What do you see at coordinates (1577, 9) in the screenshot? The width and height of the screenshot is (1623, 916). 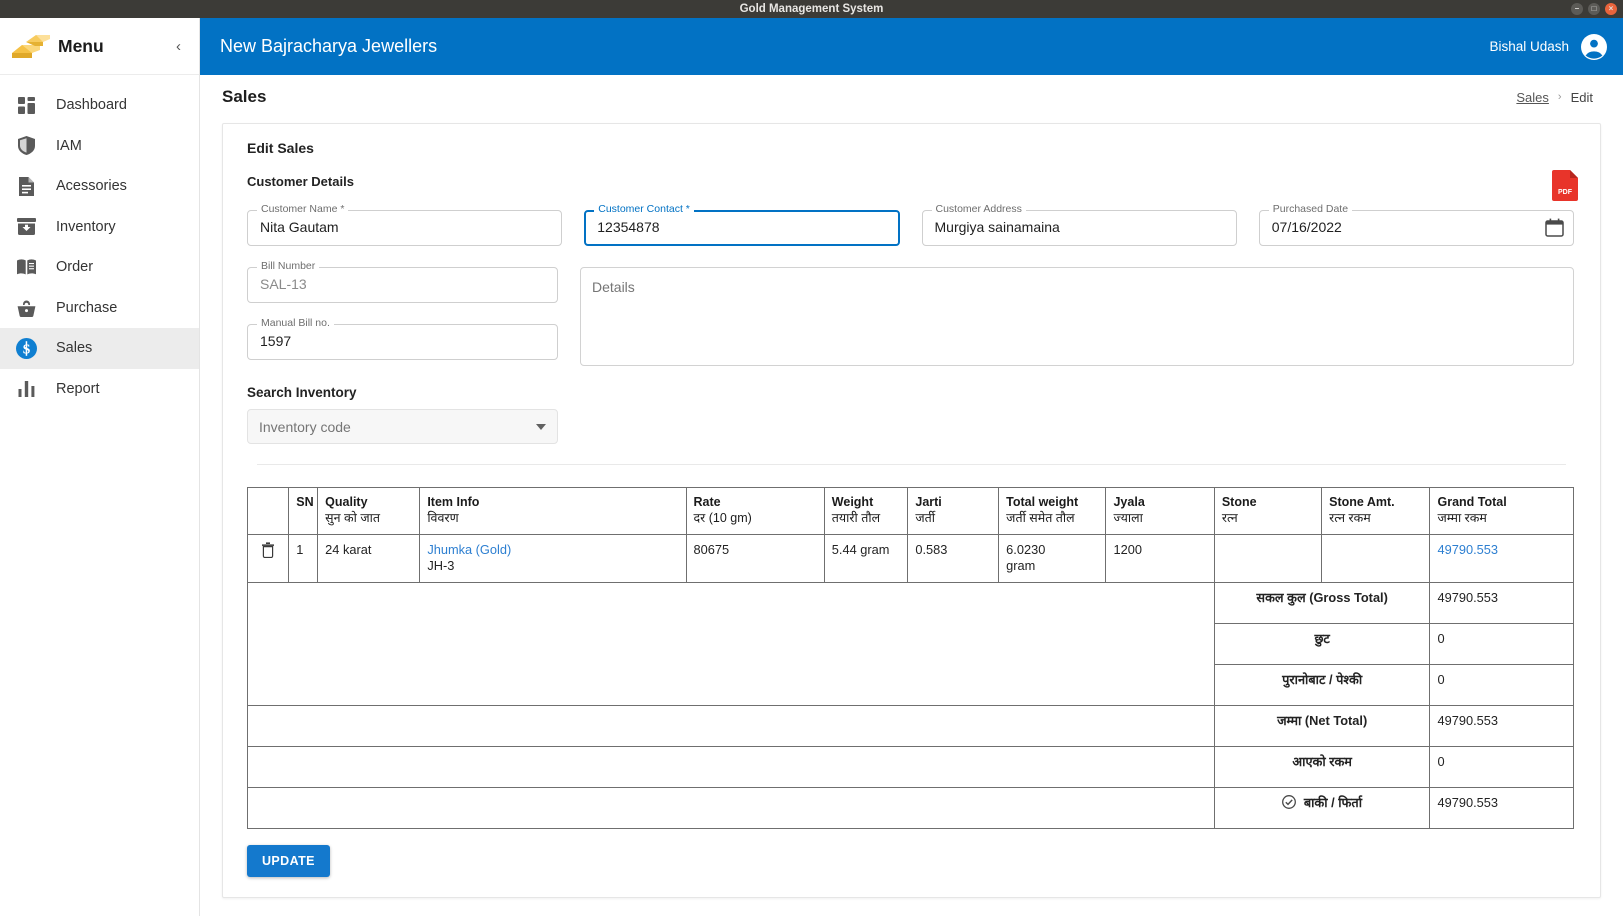 I see `minimize-button: –` at bounding box center [1577, 9].